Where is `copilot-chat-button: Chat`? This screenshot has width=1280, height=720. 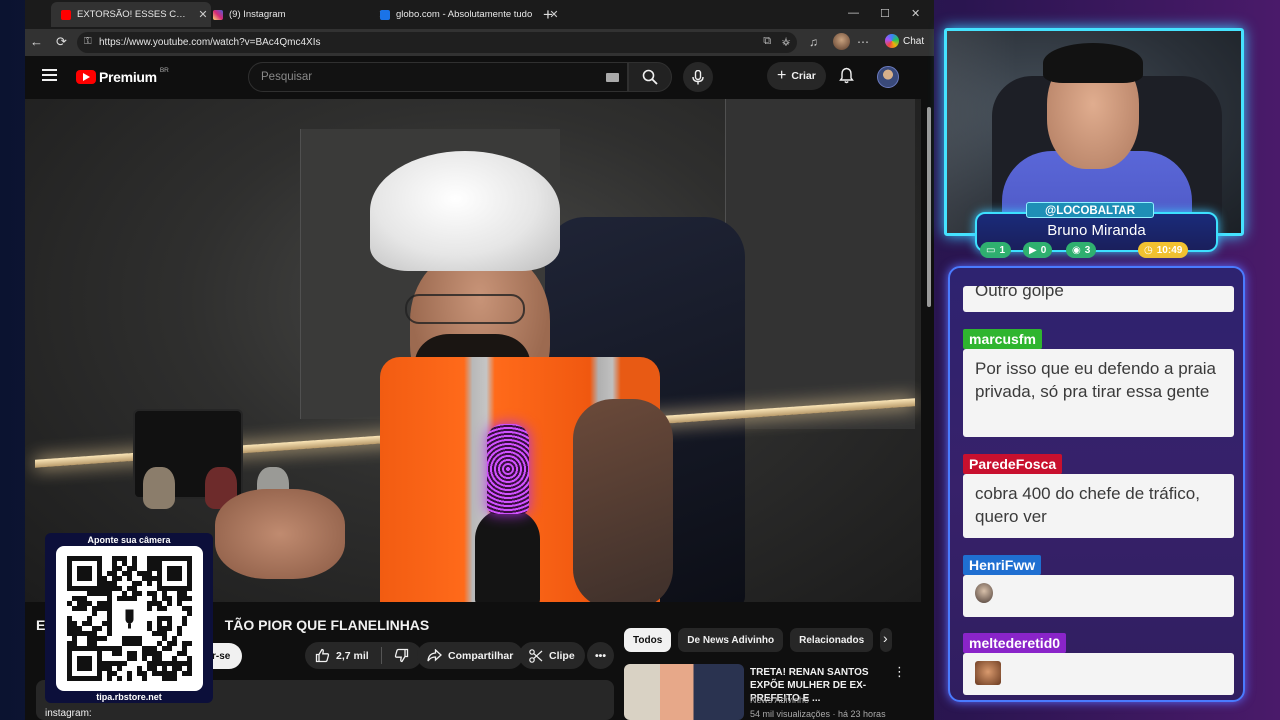 copilot-chat-button: Chat is located at coordinates (904, 41).